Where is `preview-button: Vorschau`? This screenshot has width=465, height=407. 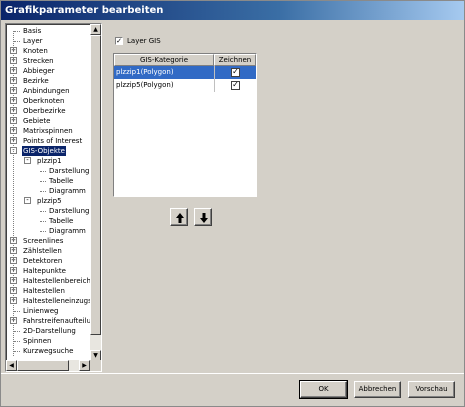
preview-button: Vorschau is located at coordinates (431, 389).